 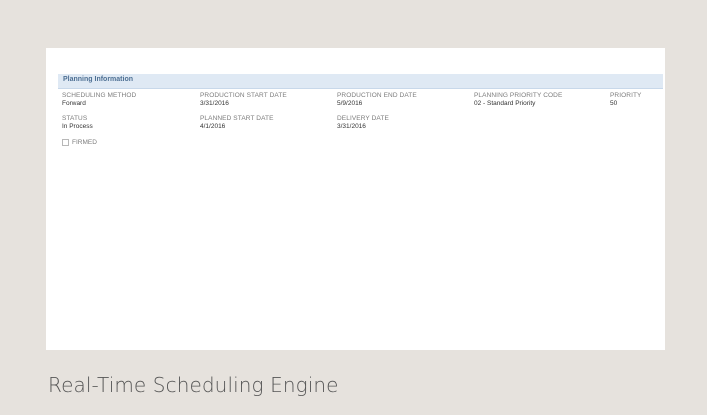 What do you see at coordinates (626, 99) in the screenshot?
I see `priority-field: PRIORITY 50` at bounding box center [626, 99].